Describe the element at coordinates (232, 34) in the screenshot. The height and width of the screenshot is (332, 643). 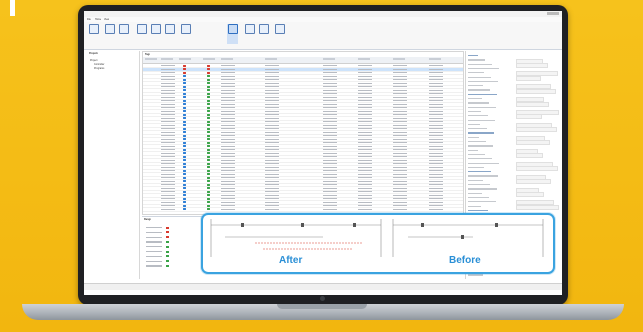
I see `diagram-button` at that location.